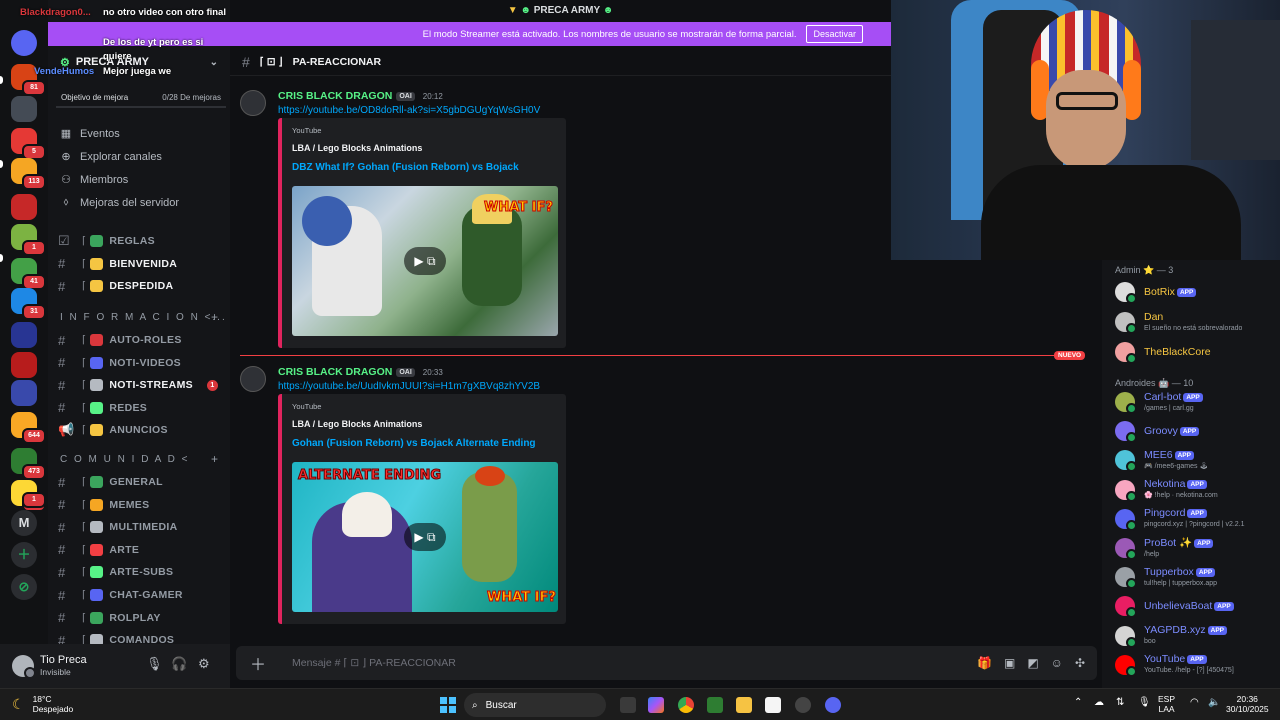  What do you see at coordinates (264, 663) in the screenshot?
I see `add-attachment-icon: ＋` at bounding box center [264, 663].